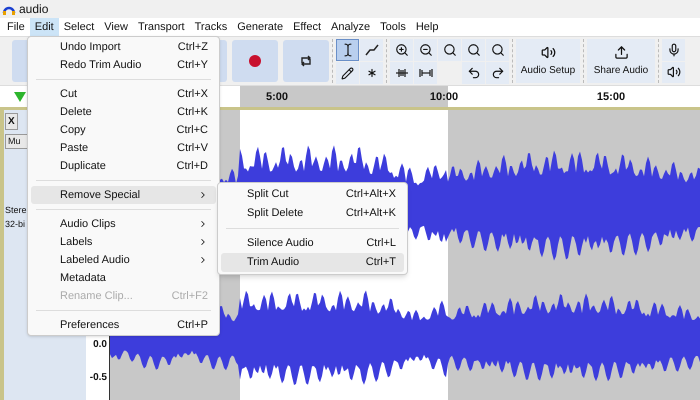  Describe the element at coordinates (15, 224) in the screenshot. I see `track-info: 32-bi` at that location.